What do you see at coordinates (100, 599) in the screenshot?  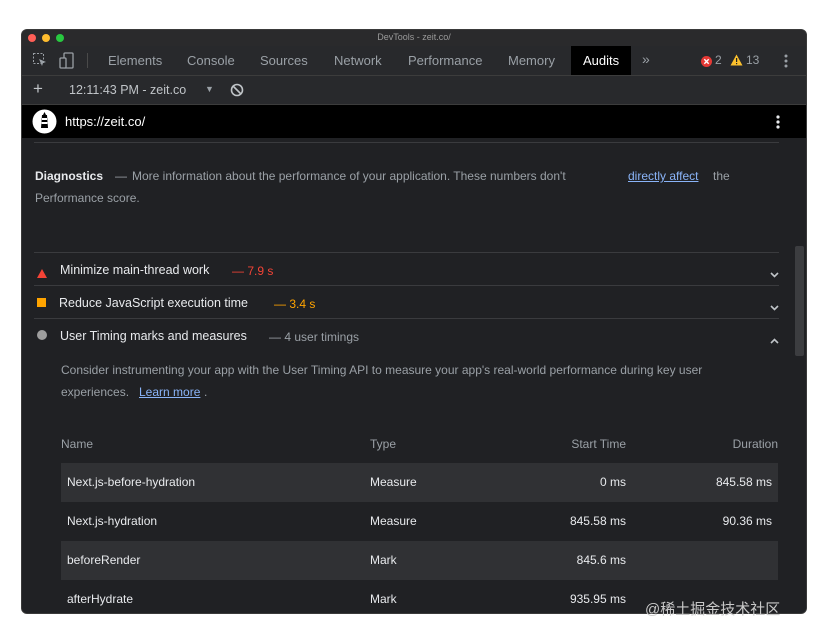 I see `cell-name: afterHydrate` at bounding box center [100, 599].